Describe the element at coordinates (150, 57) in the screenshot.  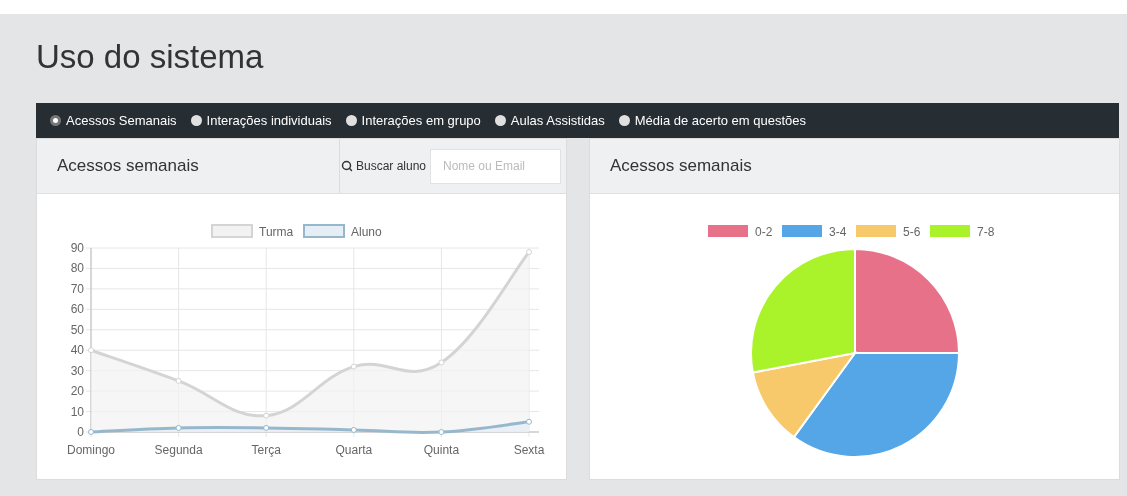
I see `page-title: Uso do sistema` at that location.